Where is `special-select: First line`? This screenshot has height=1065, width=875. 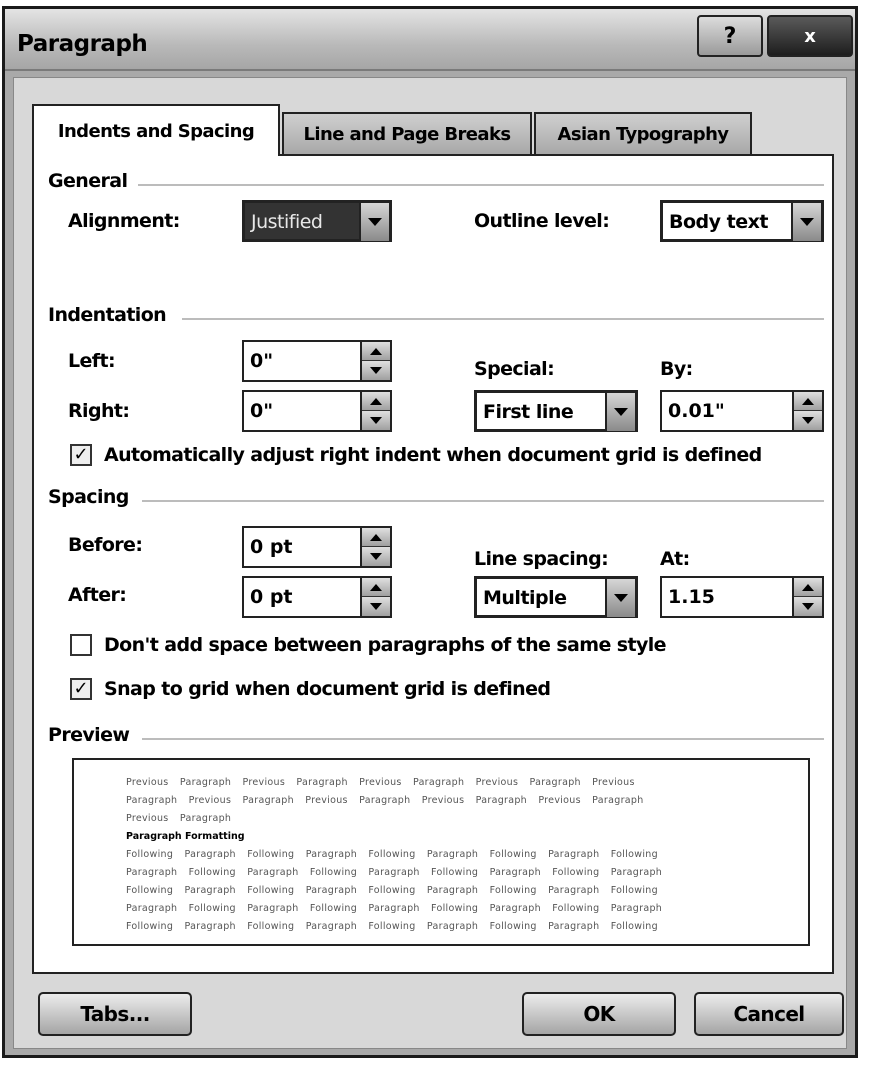 special-select: First line is located at coordinates (556, 411).